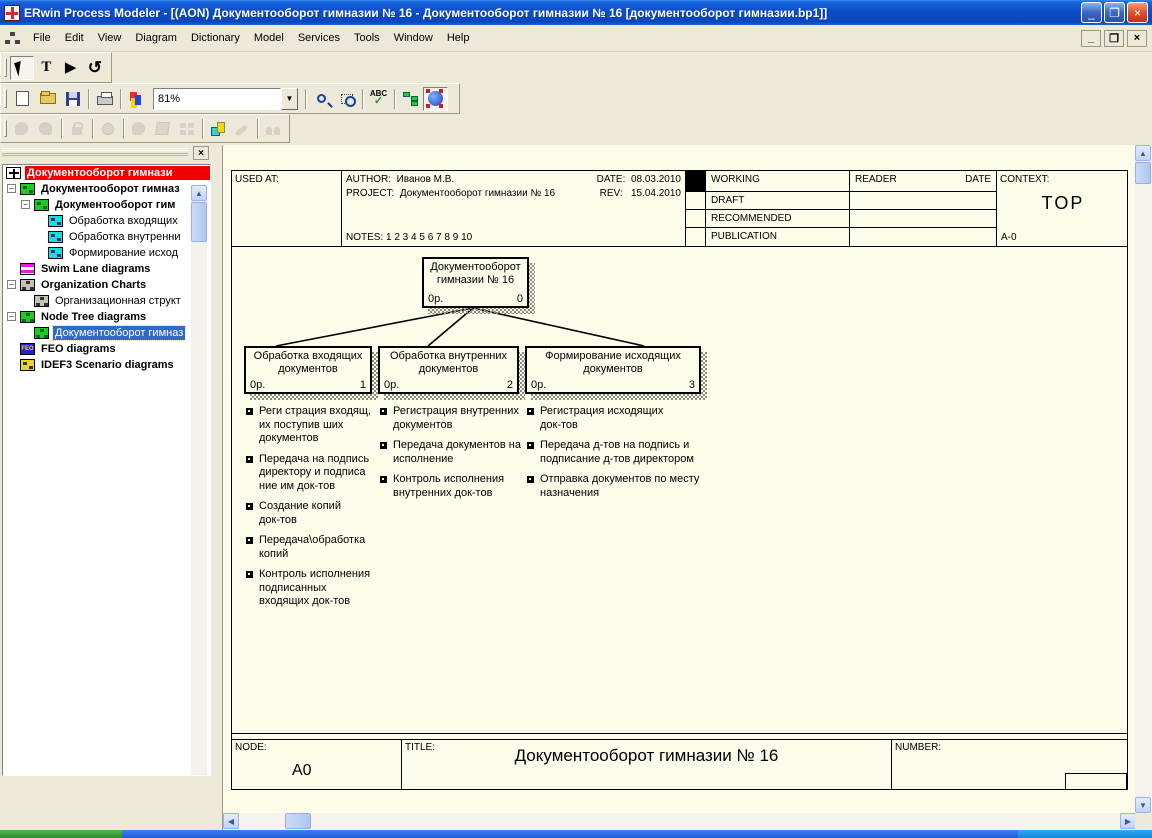 The height and width of the screenshot is (838, 1152). Describe the element at coordinates (110, 38) in the screenshot. I see `menu-item: View` at that location.